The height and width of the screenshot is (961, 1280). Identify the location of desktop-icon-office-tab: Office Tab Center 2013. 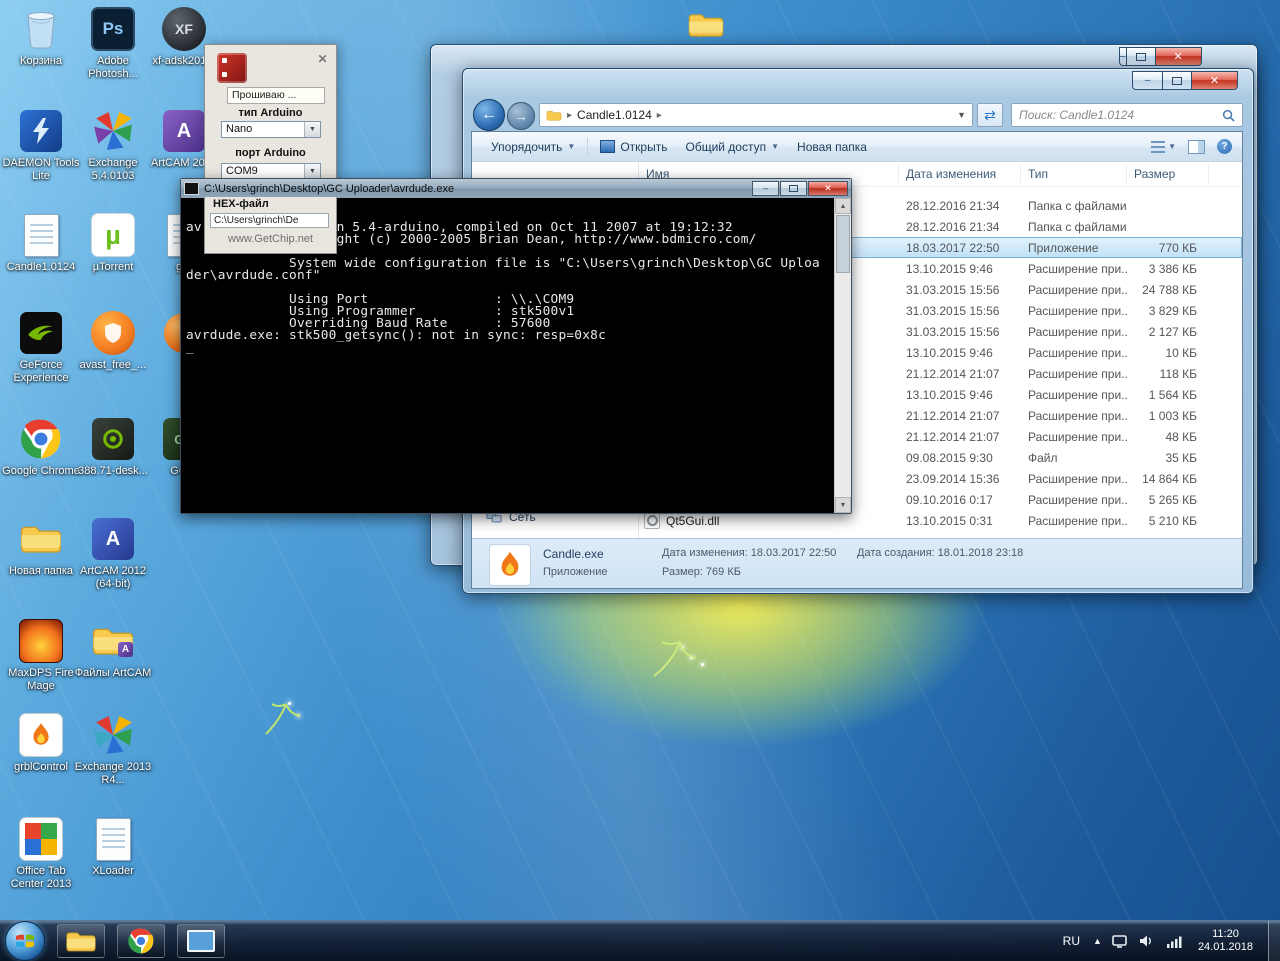
(41, 853).